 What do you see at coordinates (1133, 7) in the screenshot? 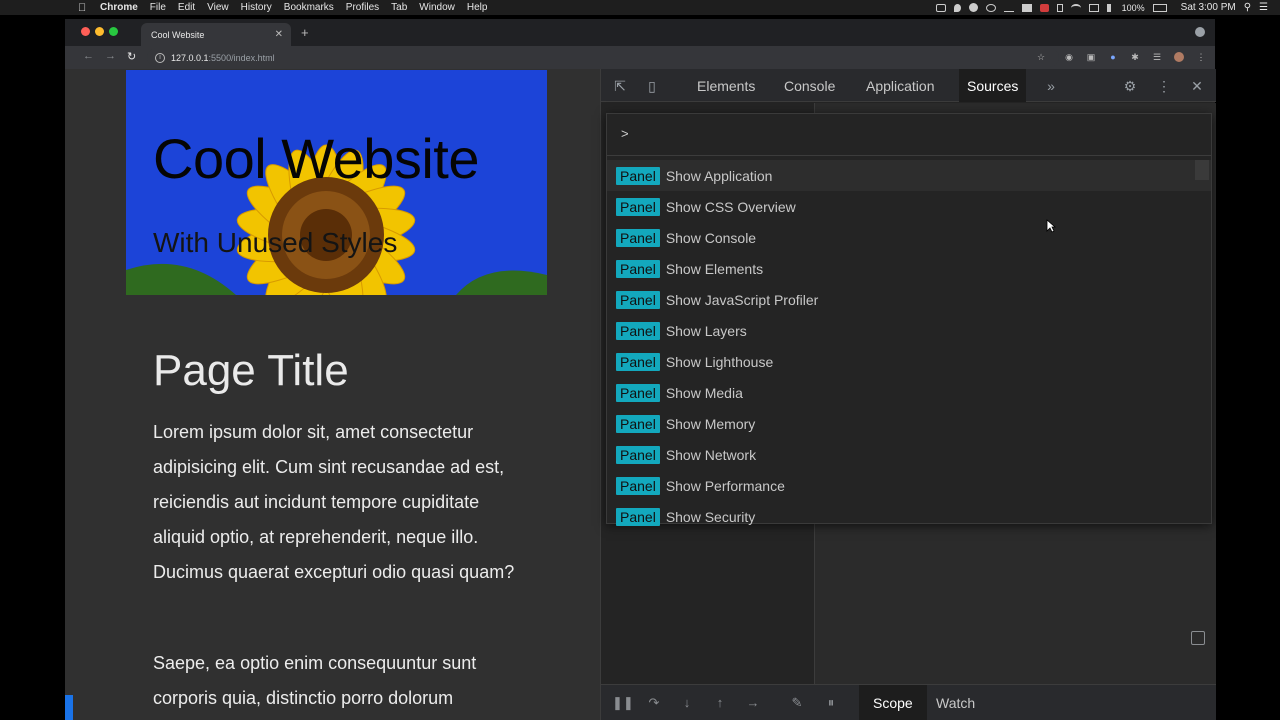
I see `battery-percent: 100%` at bounding box center [1133, 7].